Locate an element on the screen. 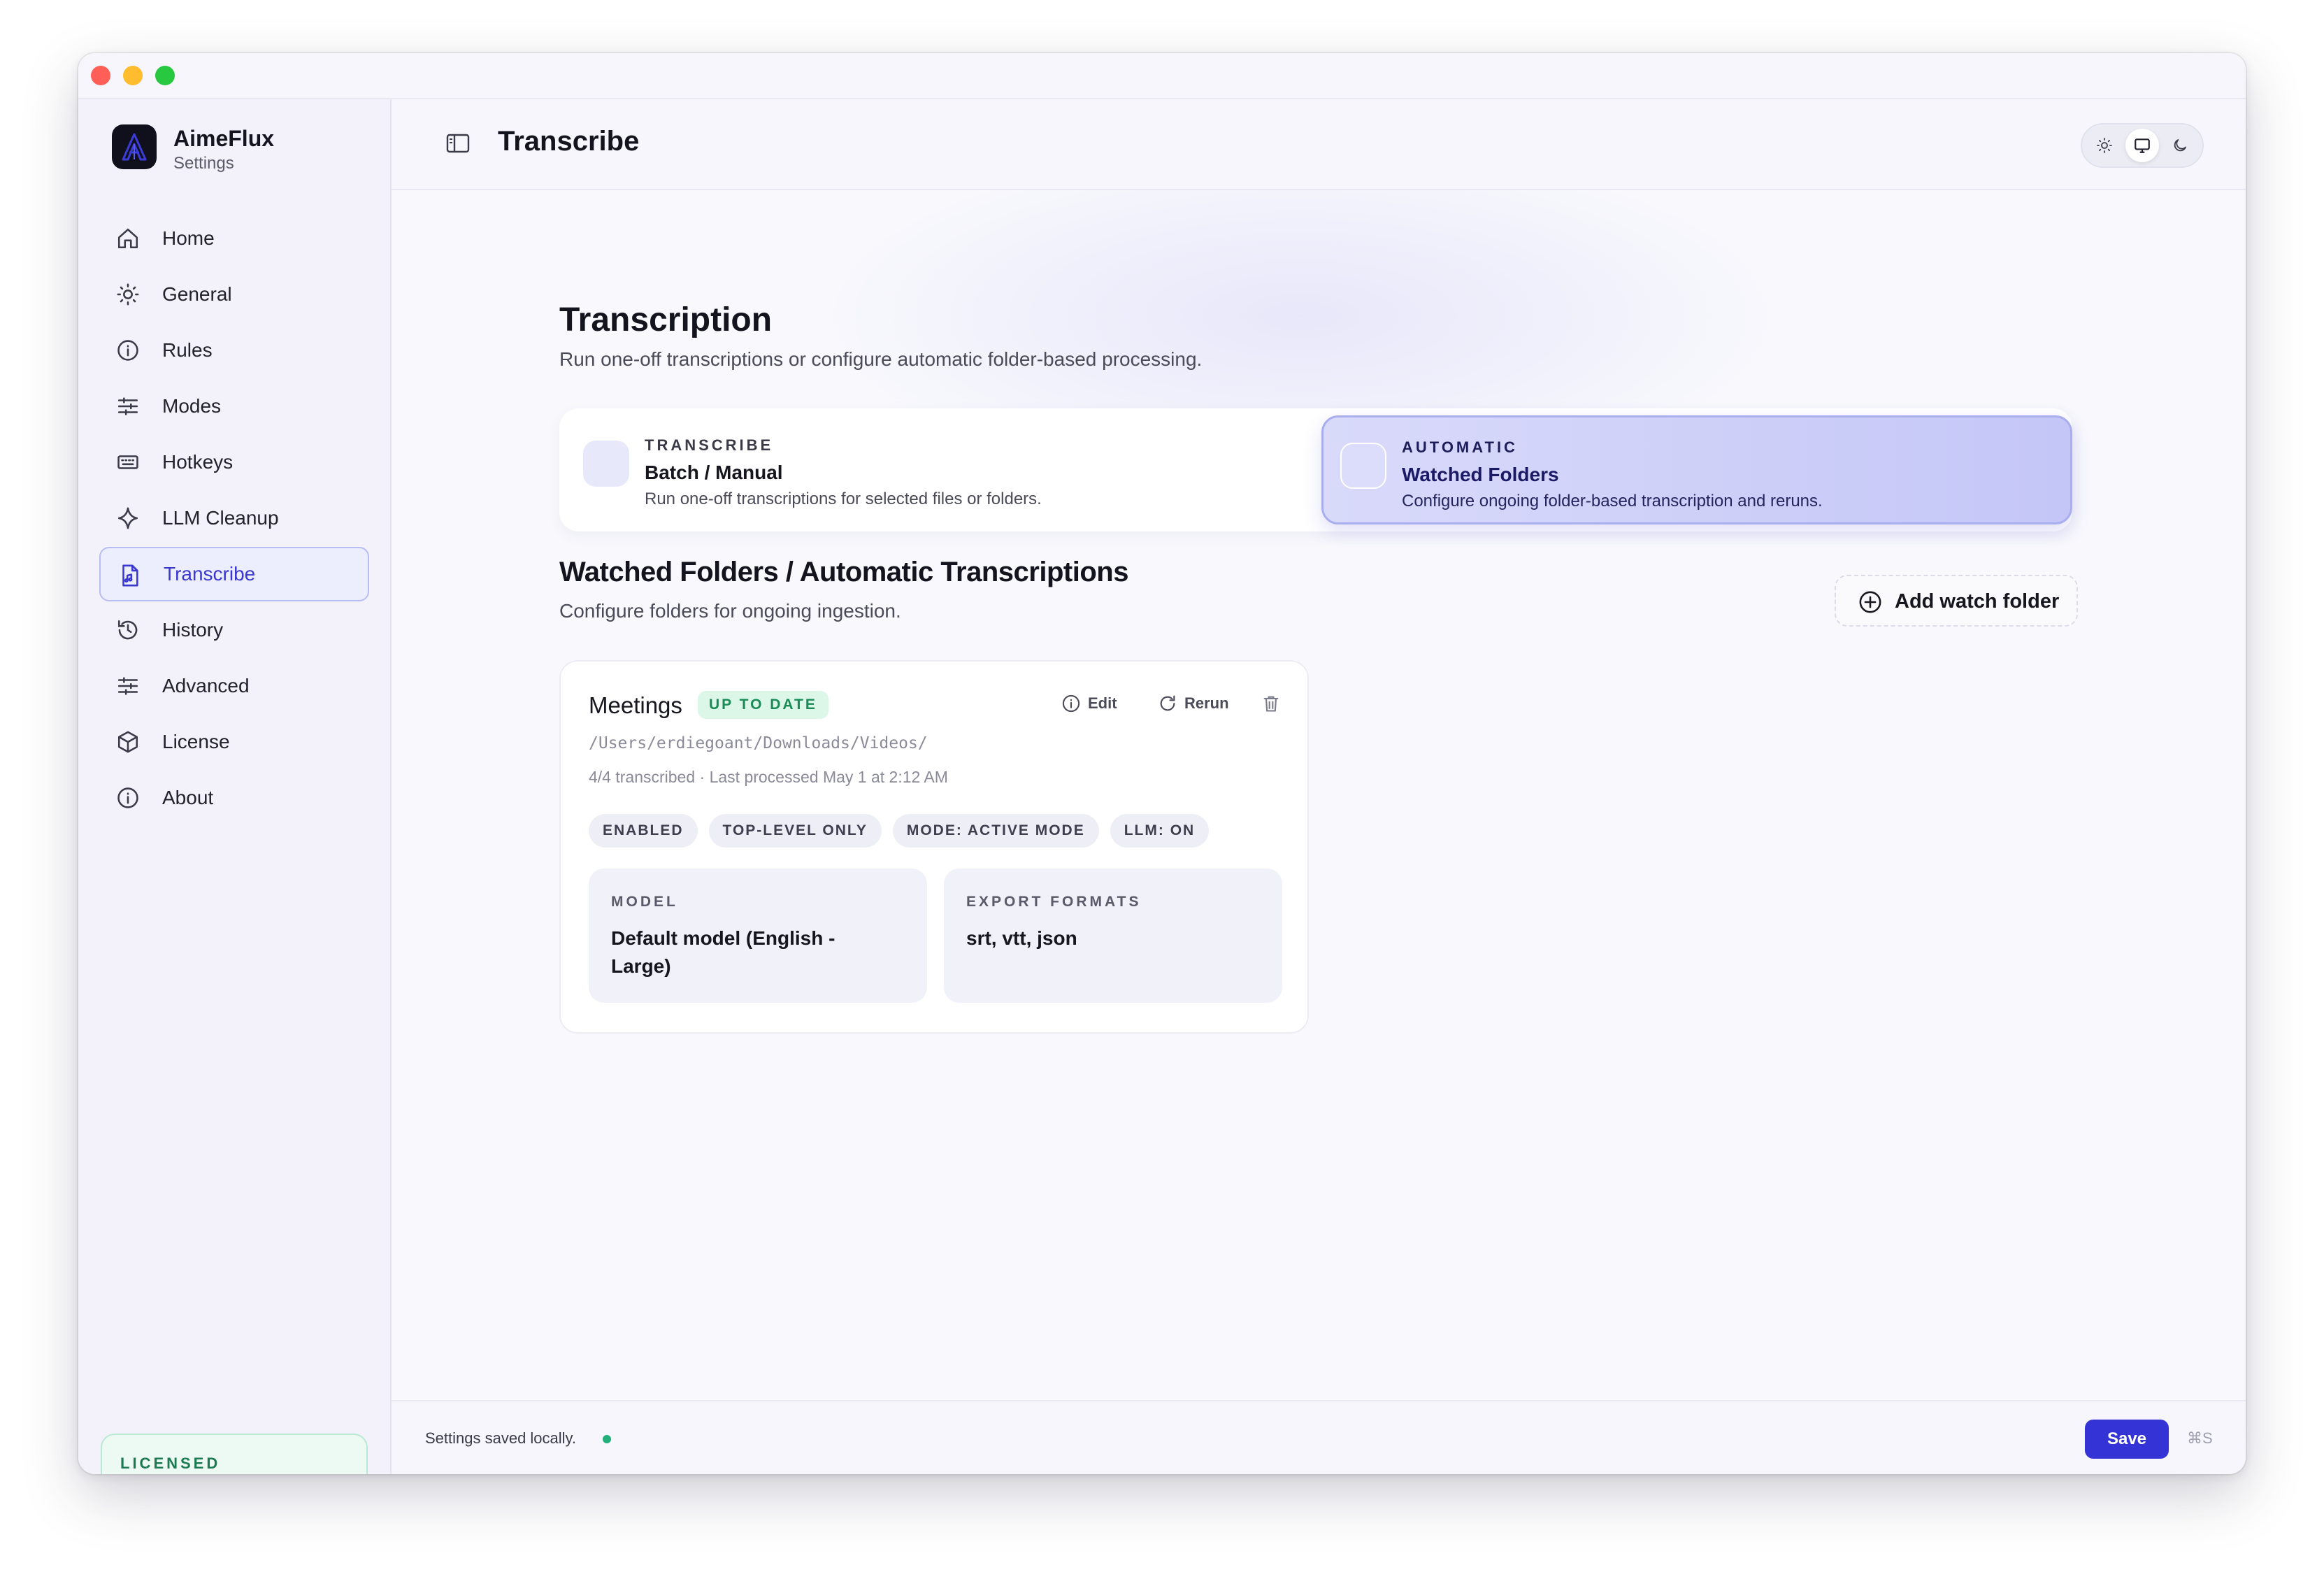 The width and height of the screenshot is (2324, 1579). tag-label: ENABLED is located at coordinates (643, 830).